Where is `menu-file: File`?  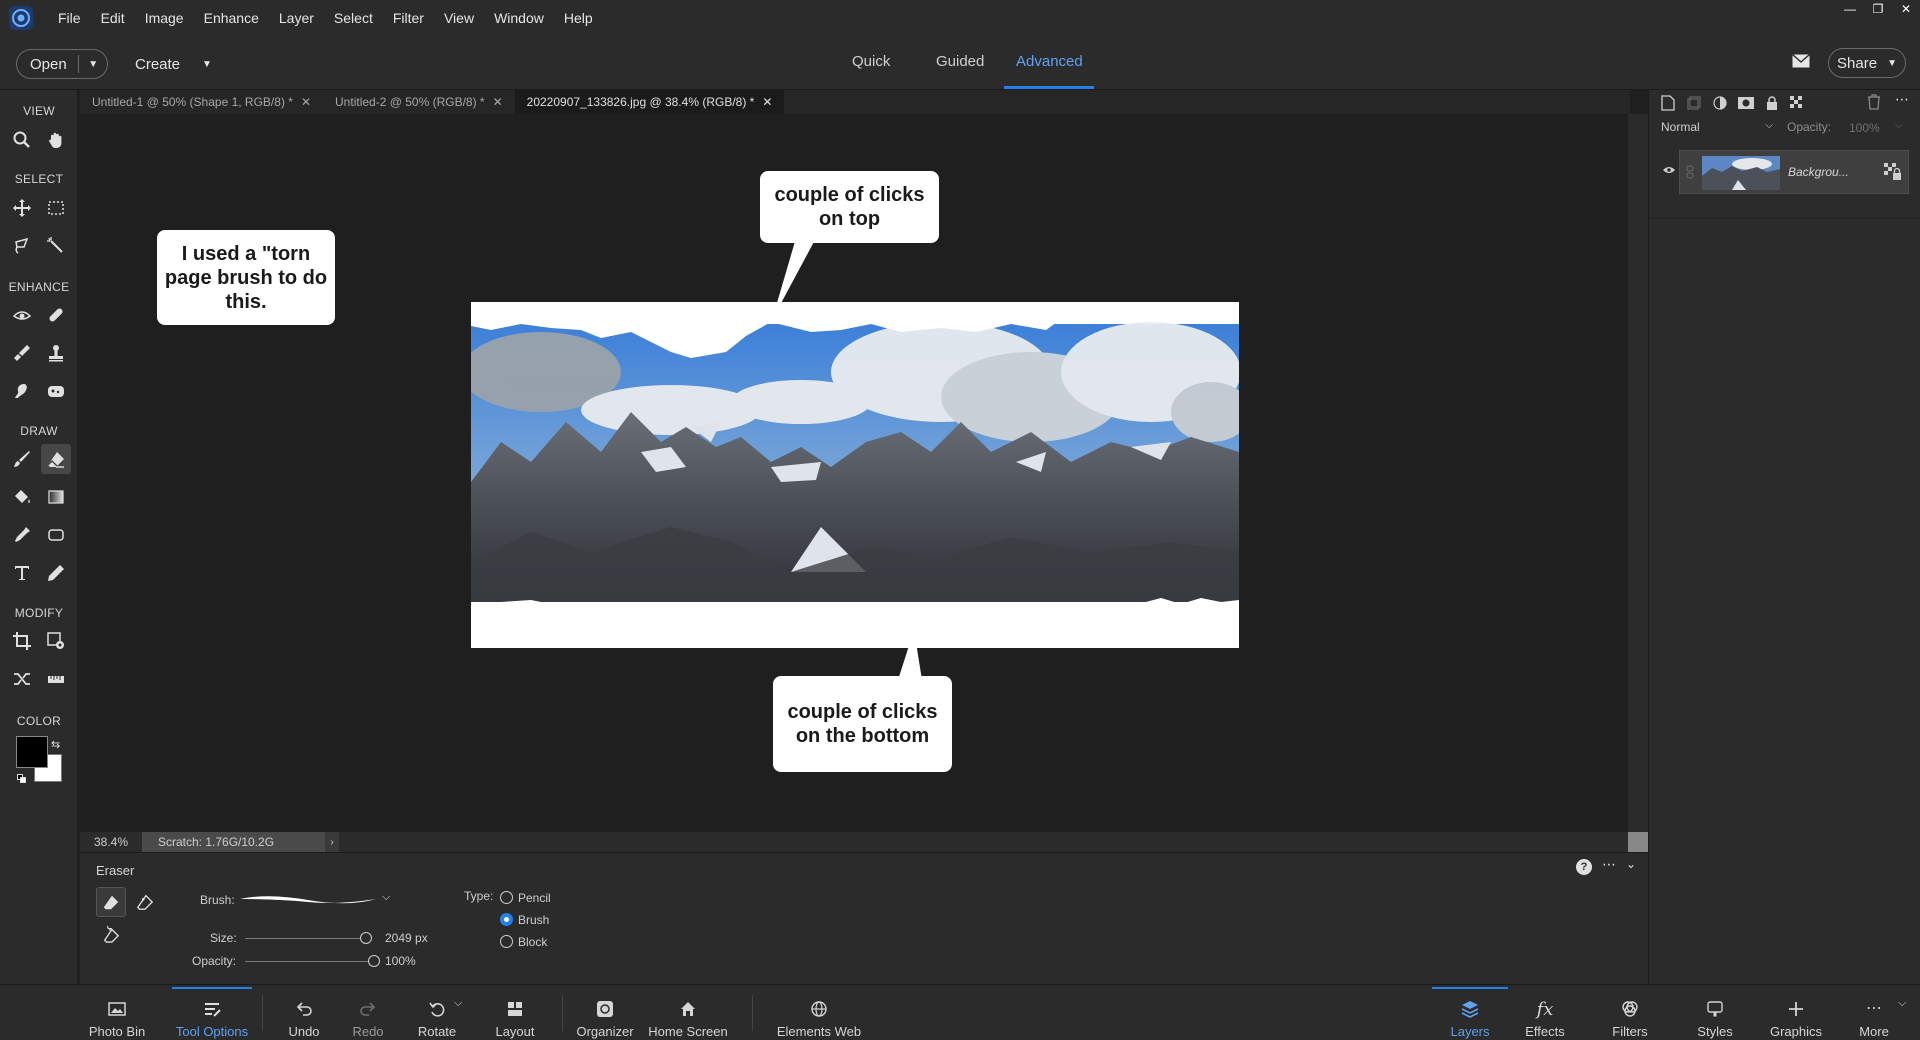
menu-file: File is located at coordinates (69, 18).